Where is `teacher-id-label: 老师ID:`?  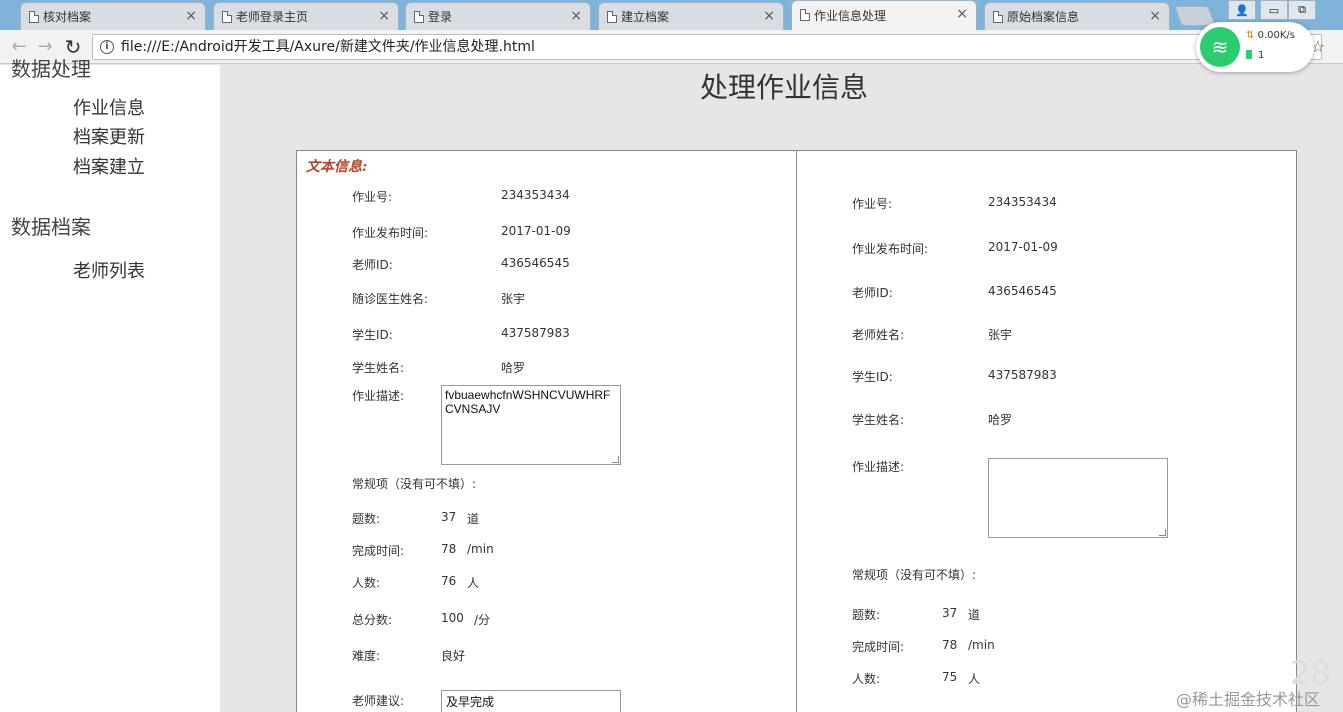 teacher-id-label: 老师ID: is located at coordinates (372, 265).